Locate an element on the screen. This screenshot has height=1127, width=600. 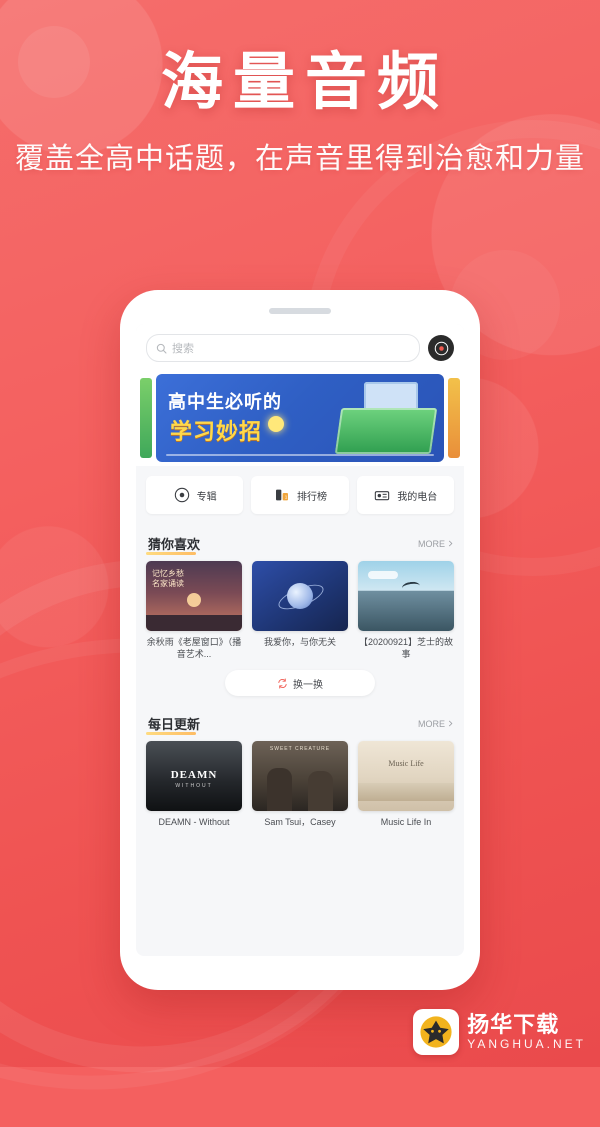
list-item: 我爱你，与你无关 is located at coordinates (300, 610).